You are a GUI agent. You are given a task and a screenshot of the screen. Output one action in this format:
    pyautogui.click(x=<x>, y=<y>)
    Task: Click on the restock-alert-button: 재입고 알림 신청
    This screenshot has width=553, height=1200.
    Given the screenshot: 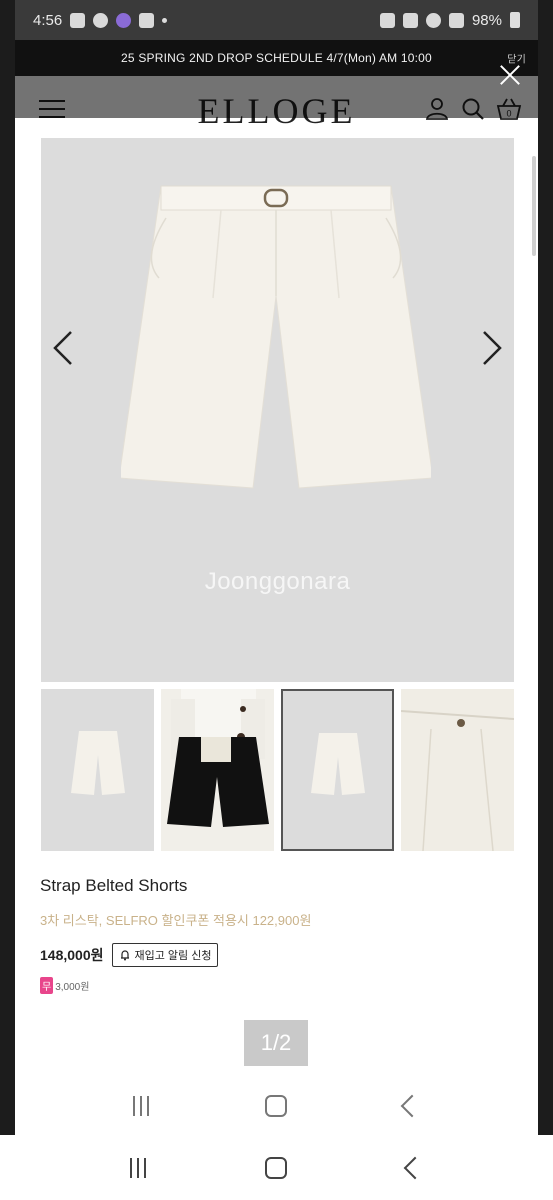 What is the action you would take?
    pyautogui.click(x=165, y=955)
    